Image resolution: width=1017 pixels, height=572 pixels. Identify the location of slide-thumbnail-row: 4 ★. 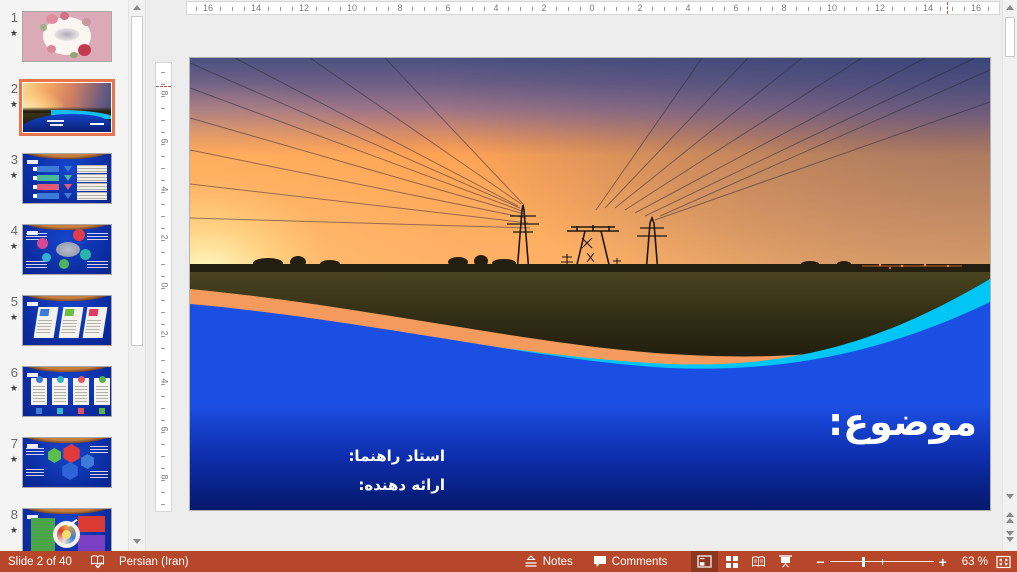
(64, 249).